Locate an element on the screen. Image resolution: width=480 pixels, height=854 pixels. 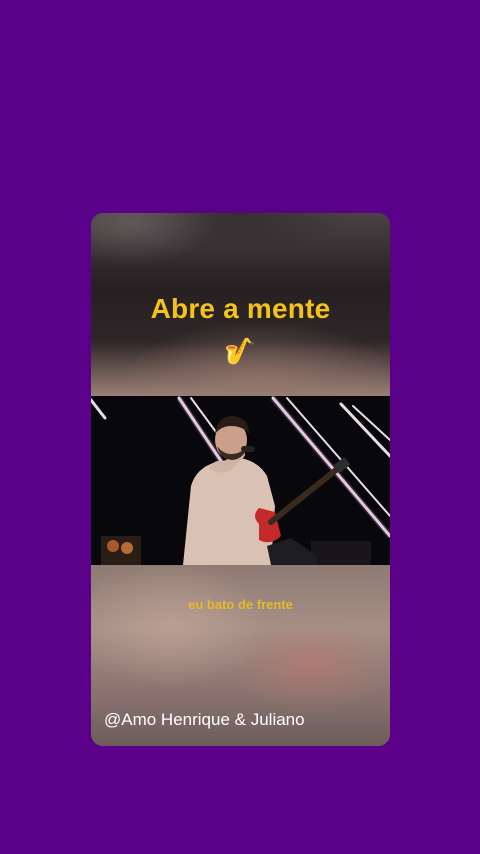
video-still-illustration is located at coordinates (240, 480).